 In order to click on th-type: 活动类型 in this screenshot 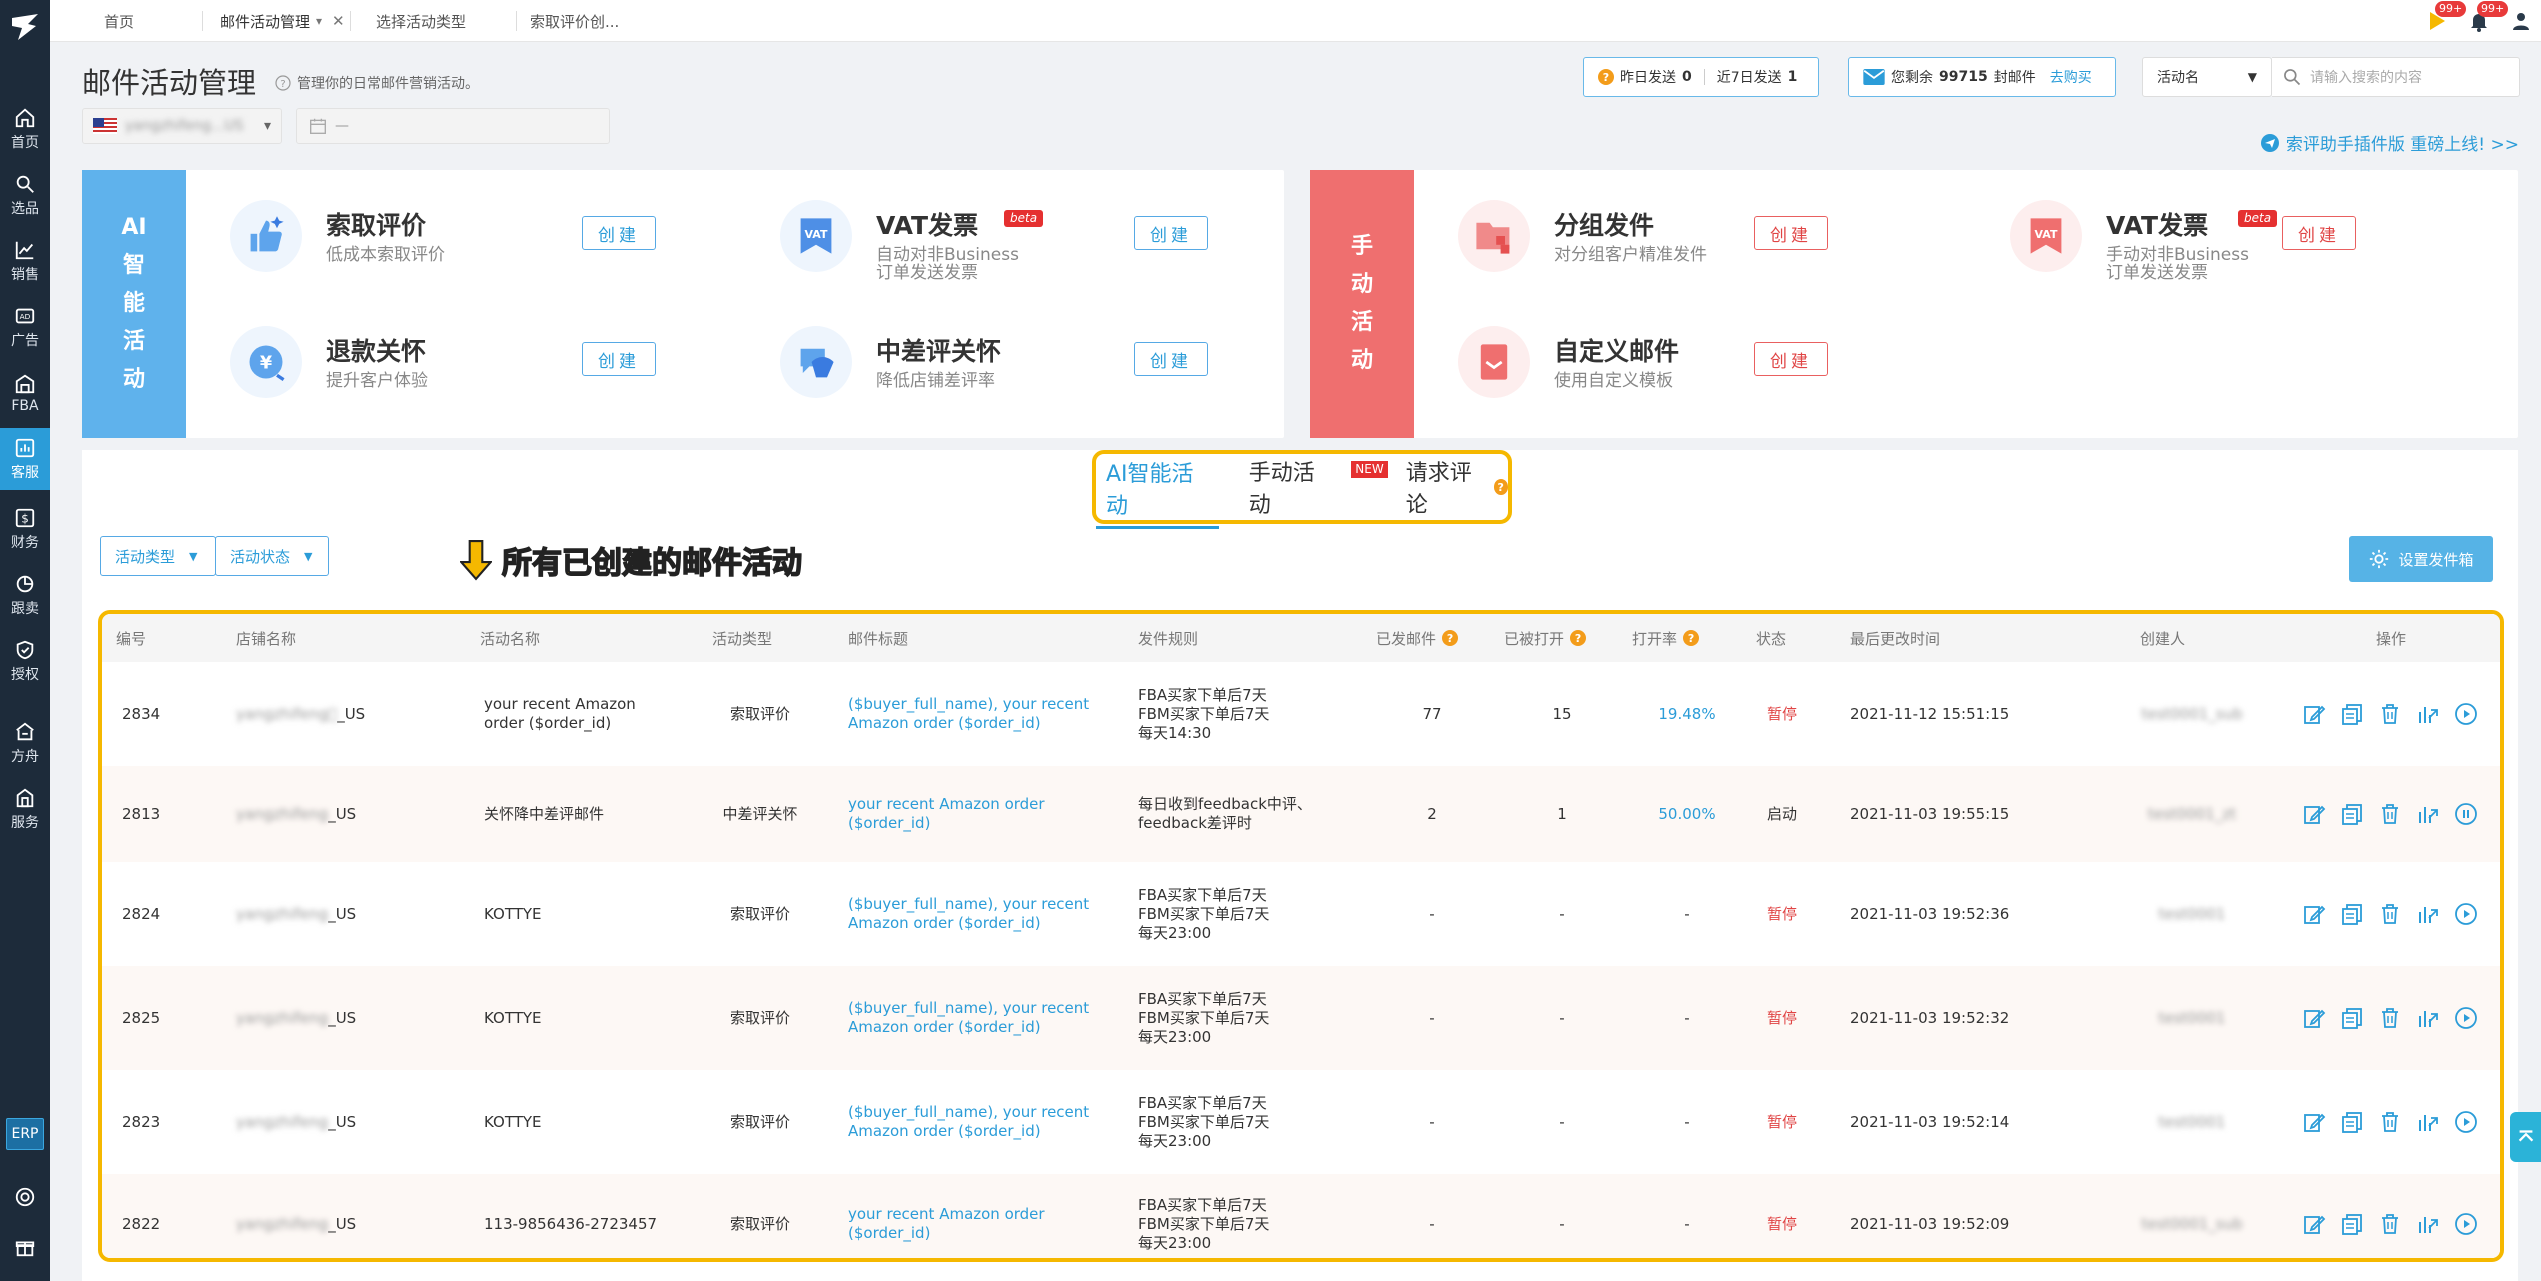, I will do `click(742, 638)`.